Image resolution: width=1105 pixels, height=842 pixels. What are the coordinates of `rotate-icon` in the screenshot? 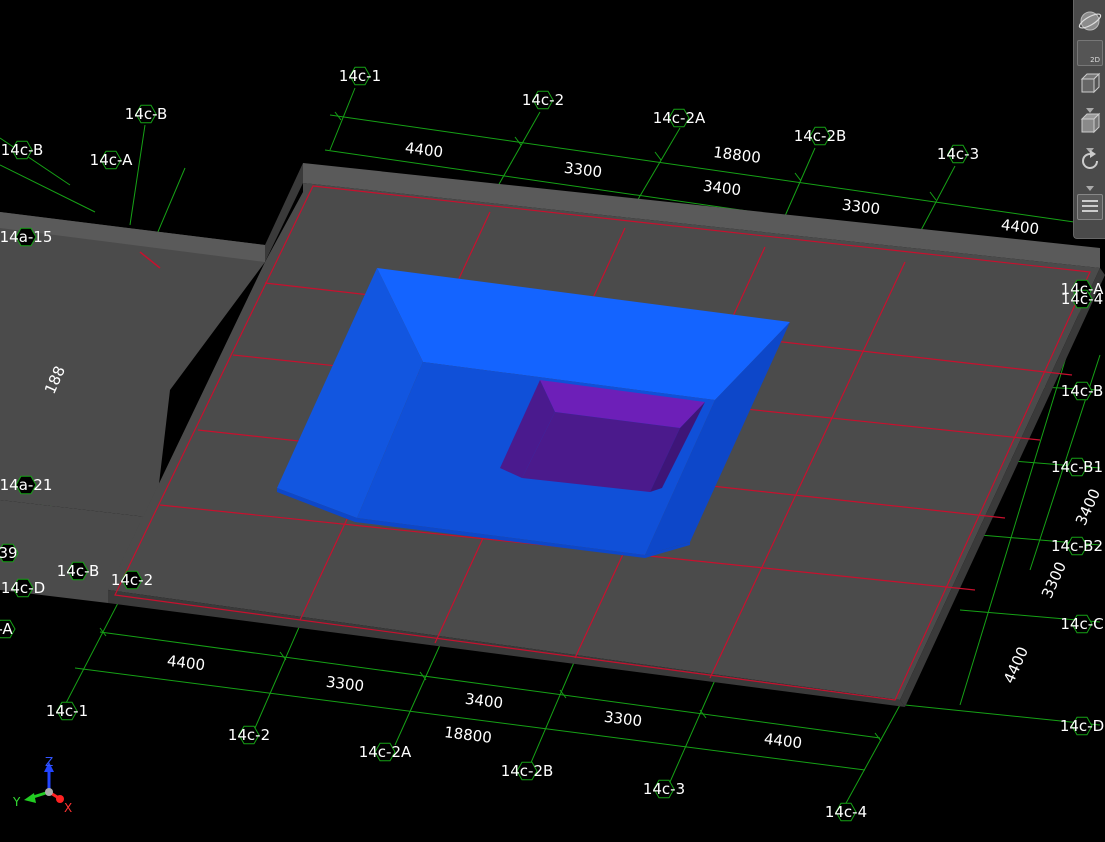 It's located at (1090, 161).